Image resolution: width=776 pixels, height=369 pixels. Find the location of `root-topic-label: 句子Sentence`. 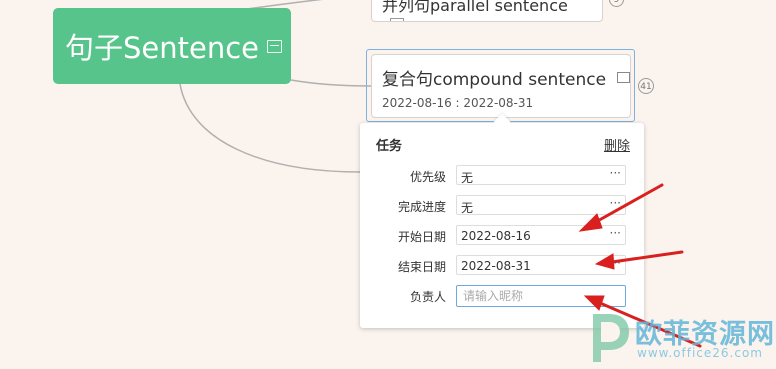

root-topic-label: 句子Sentence is located at coordinates (162, 48).